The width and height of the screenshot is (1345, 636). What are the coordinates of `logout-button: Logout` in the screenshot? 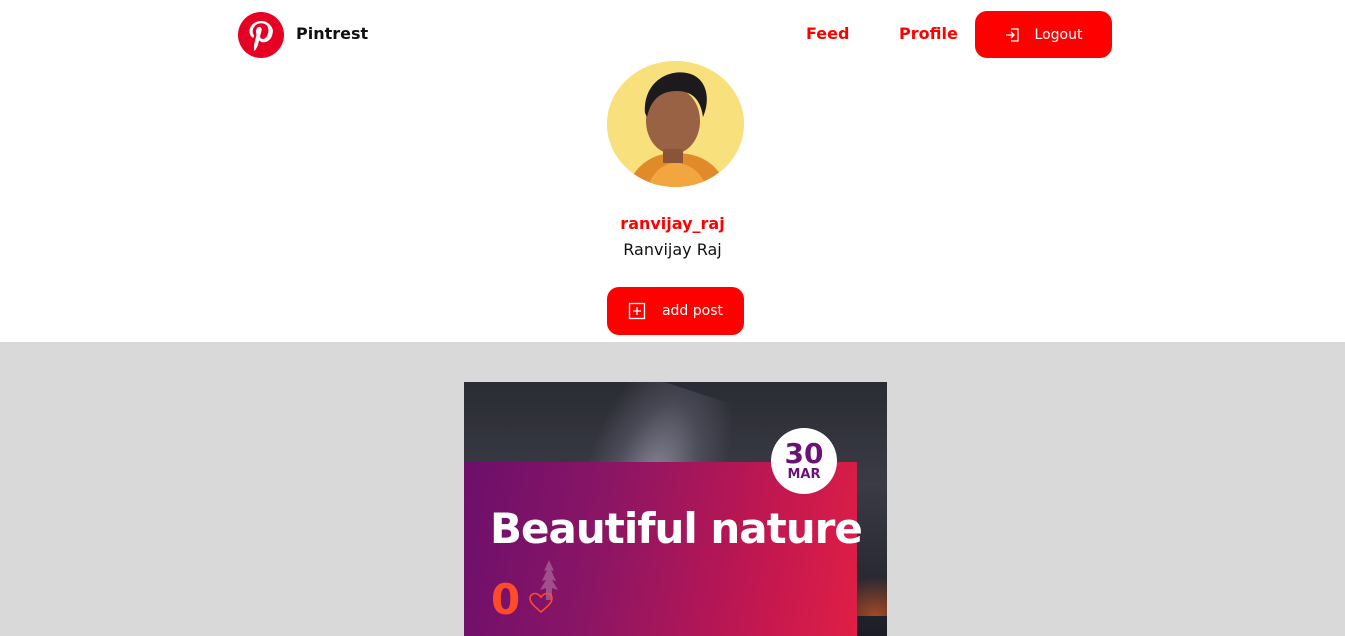 It's located at (1043, 34).